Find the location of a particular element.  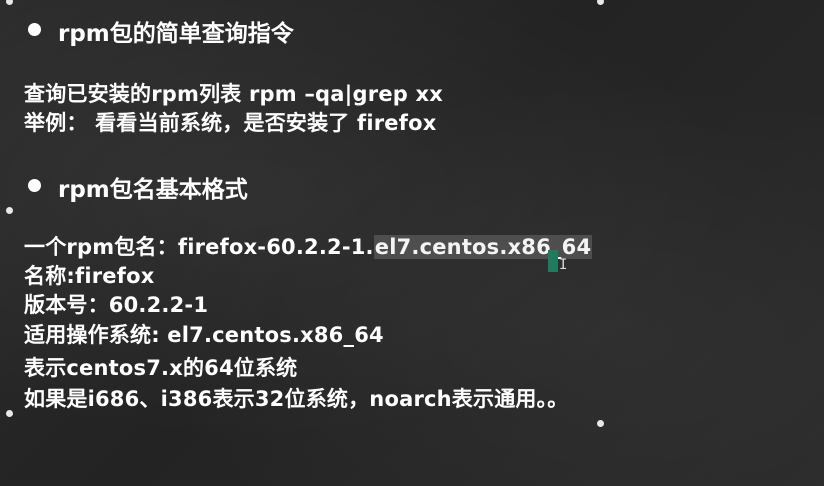

query-example-line: 举例： 看看当前系统，是否安装了 firefox is located at coordinates (230, 123).